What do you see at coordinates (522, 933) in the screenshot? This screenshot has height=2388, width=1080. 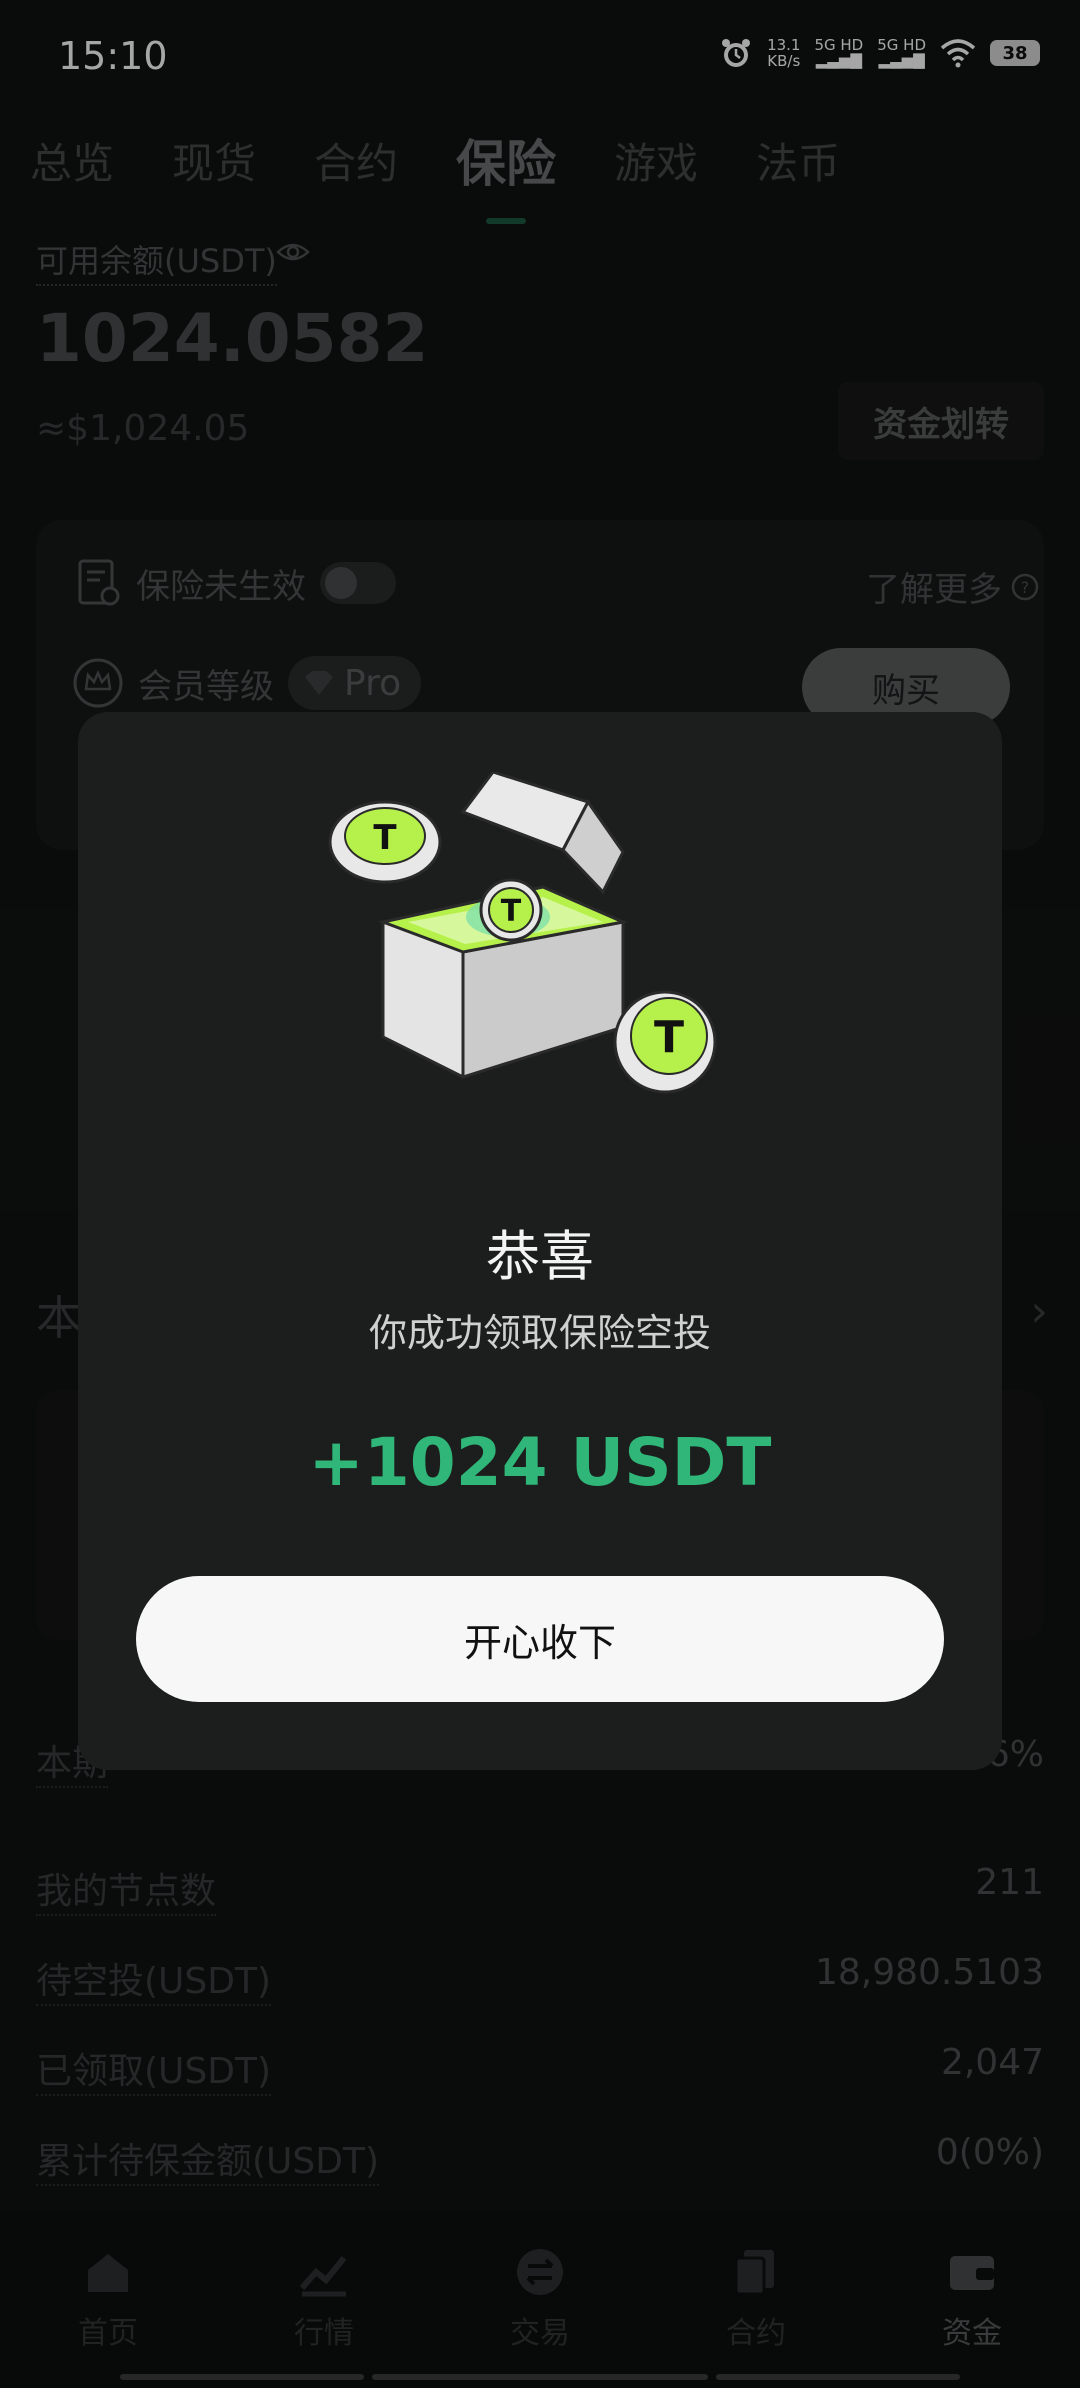 I see `treasure-box-illustration: T T T` at bounding box center [522, 933].